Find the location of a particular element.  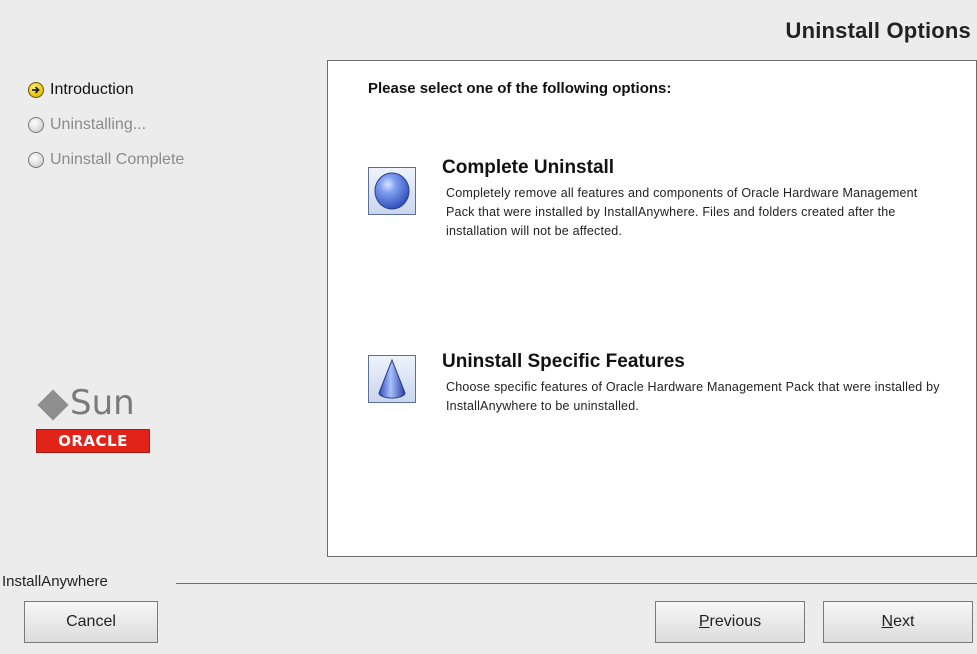

previous-button: Previous is located at coordinates (730, 622).